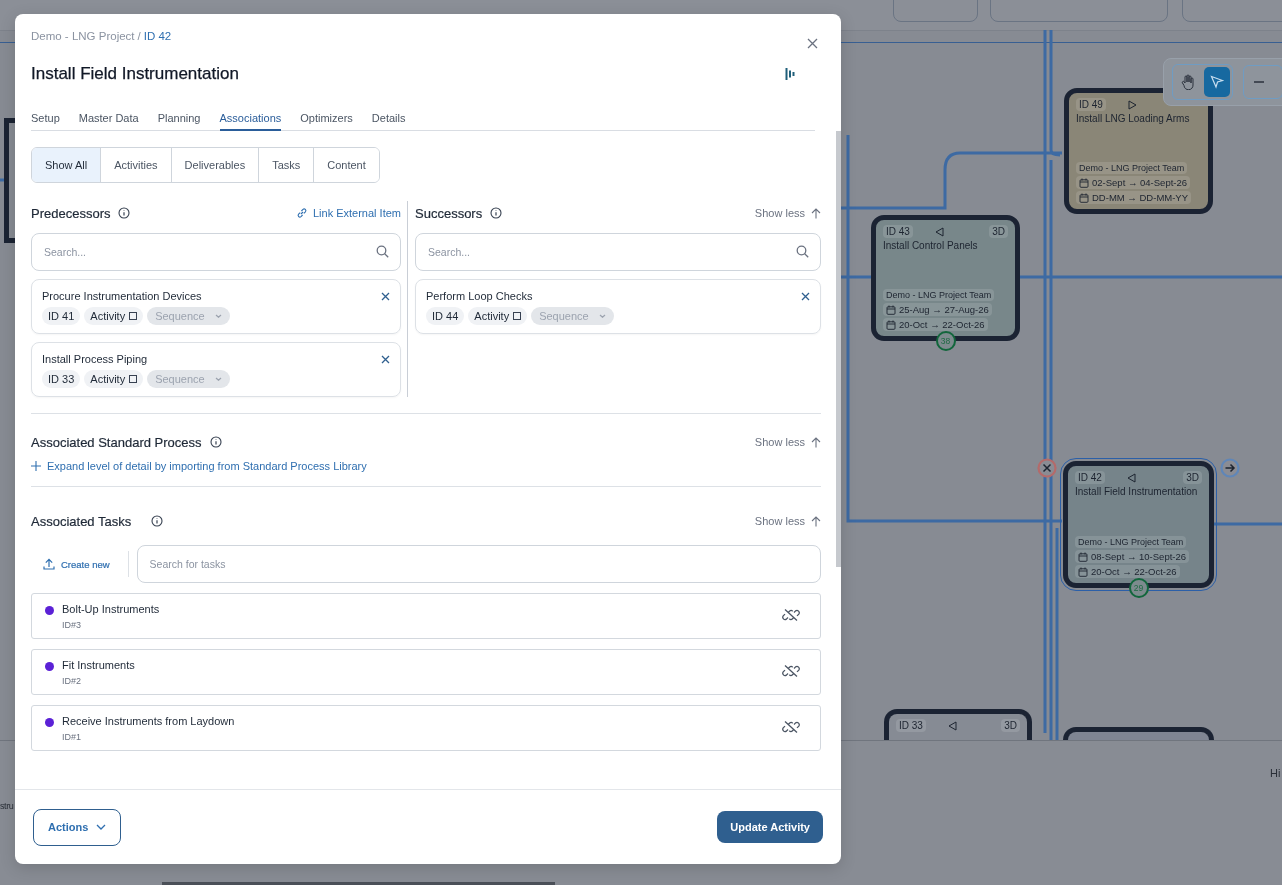  I want to click on node-title: Install LNG Loading Arms, so click(1133, 118).